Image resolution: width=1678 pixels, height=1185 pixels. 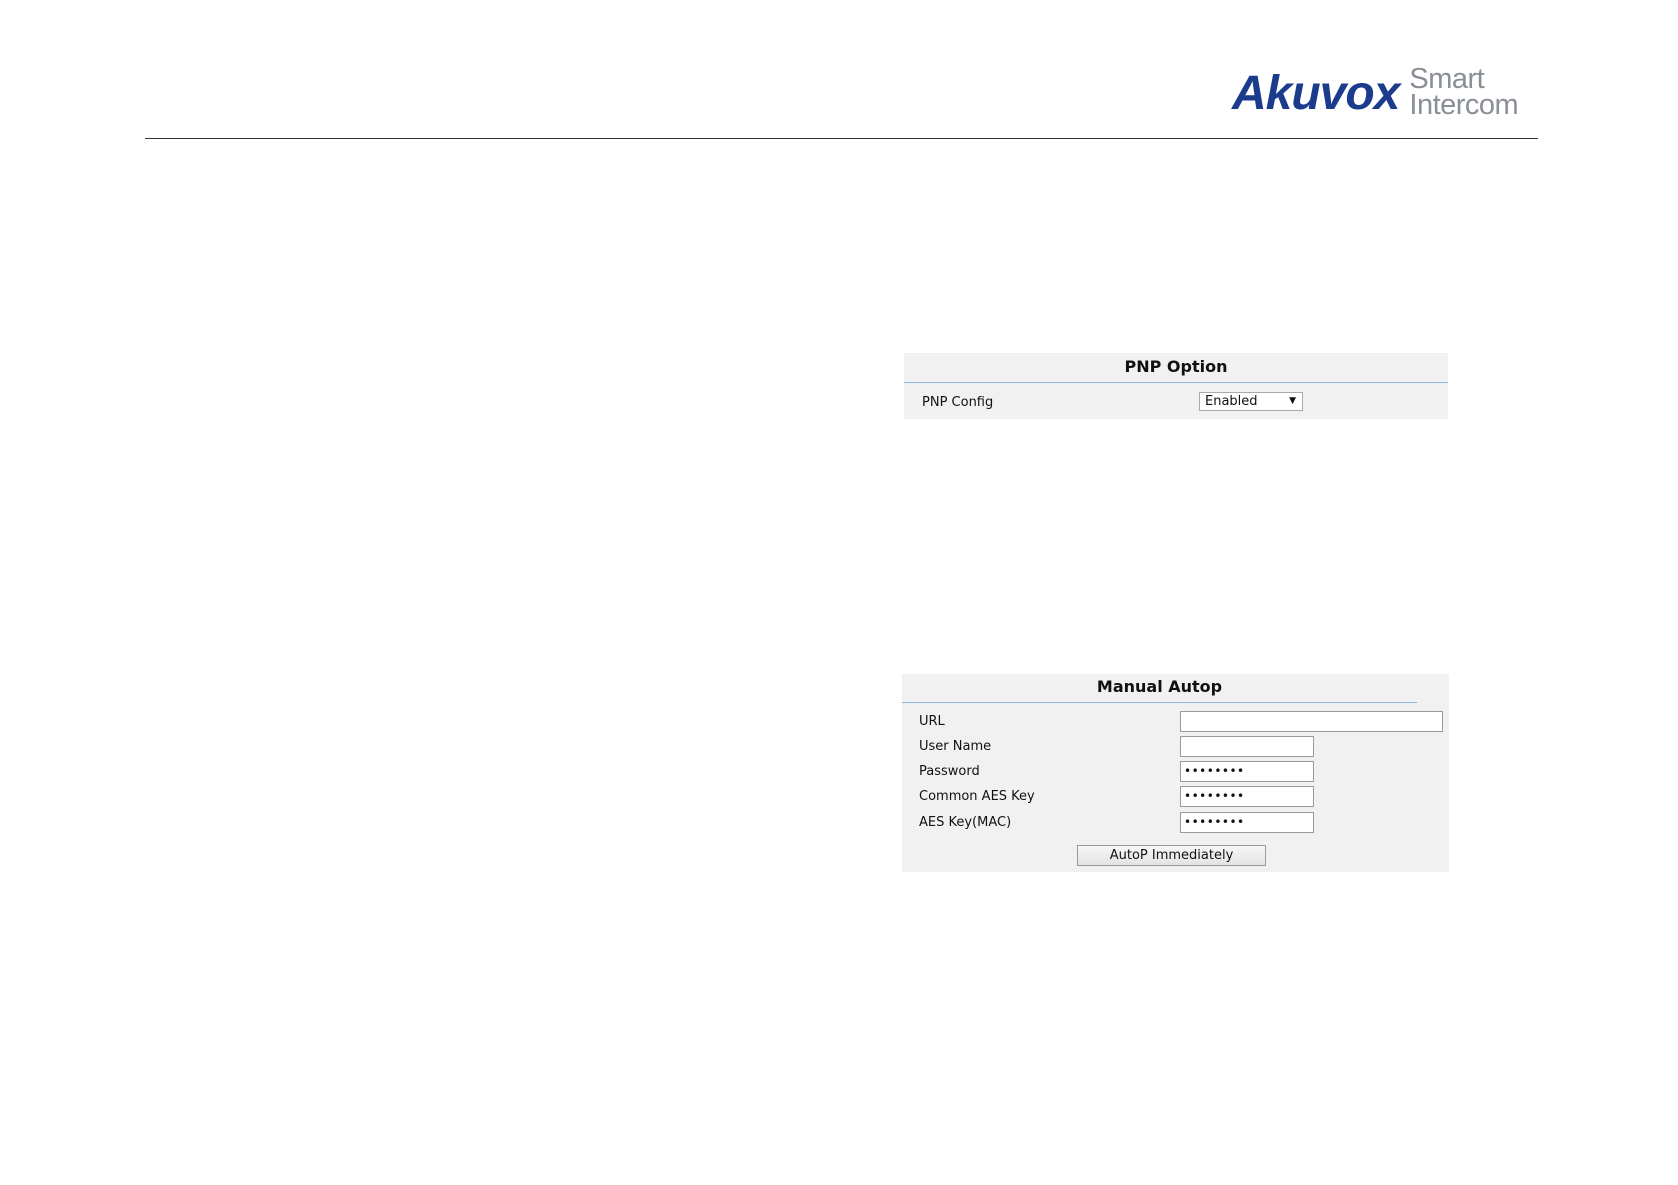 I want to click on caret-down-icon: ▼, so click(x=1292, y=401).